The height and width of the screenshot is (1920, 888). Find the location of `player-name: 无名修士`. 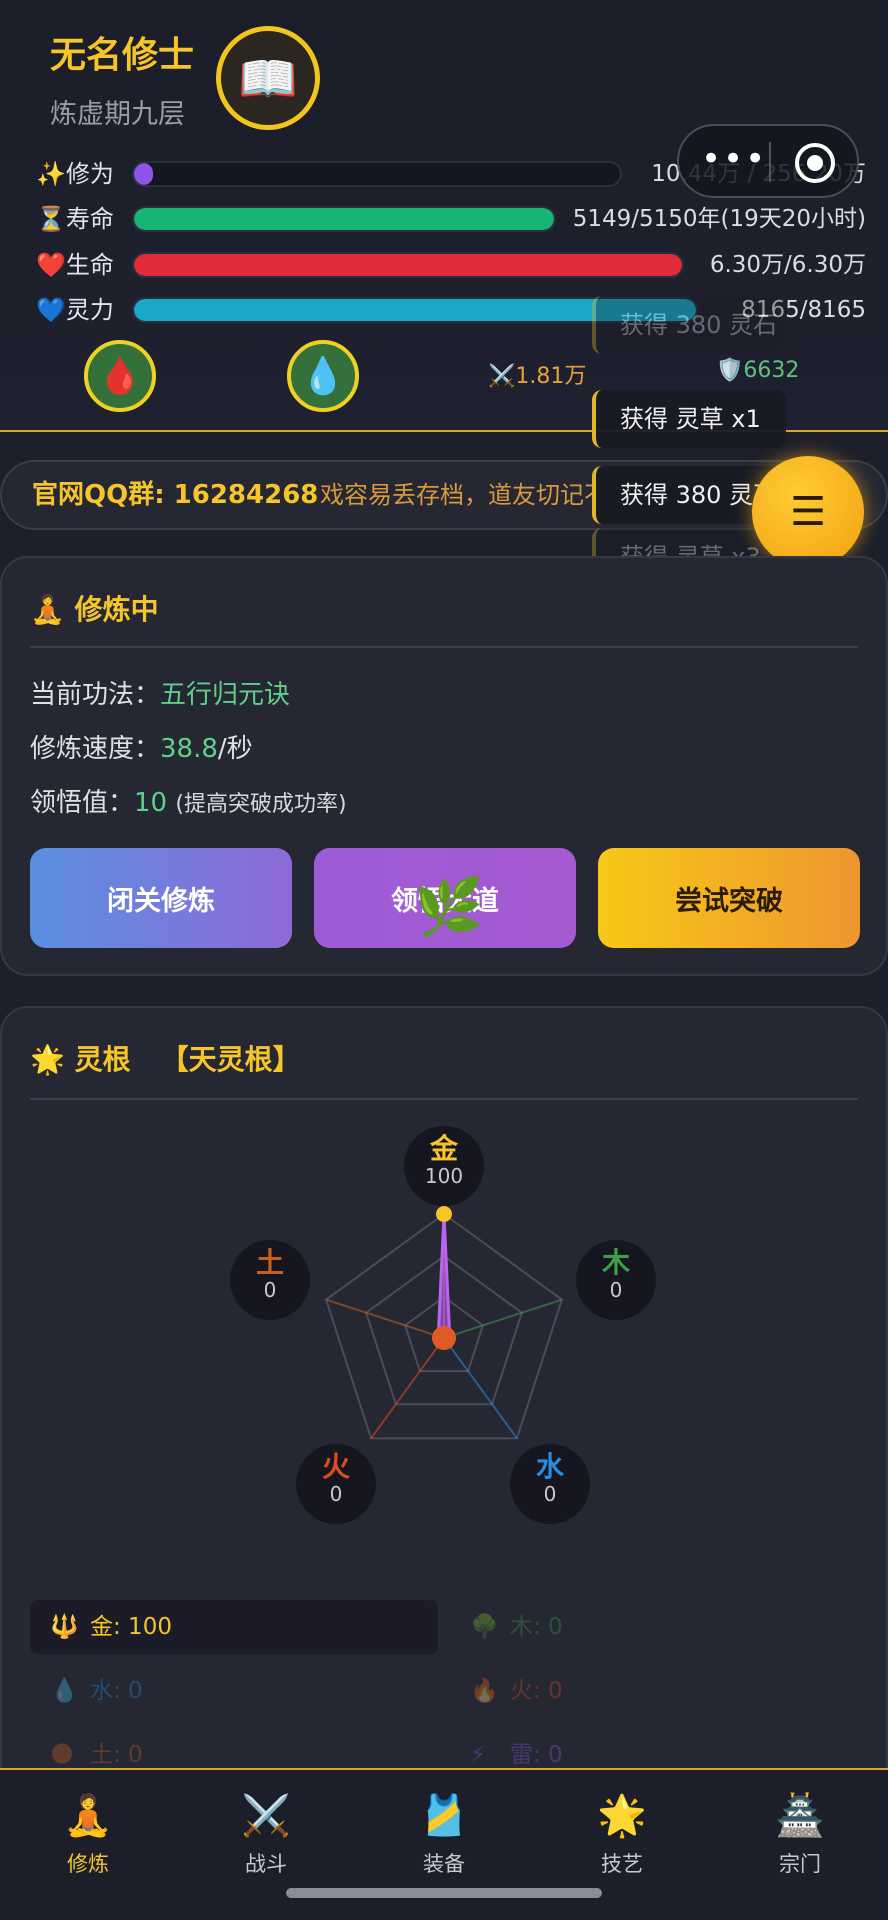

player-name: 无名修士 is located at coordinates (122, 55).